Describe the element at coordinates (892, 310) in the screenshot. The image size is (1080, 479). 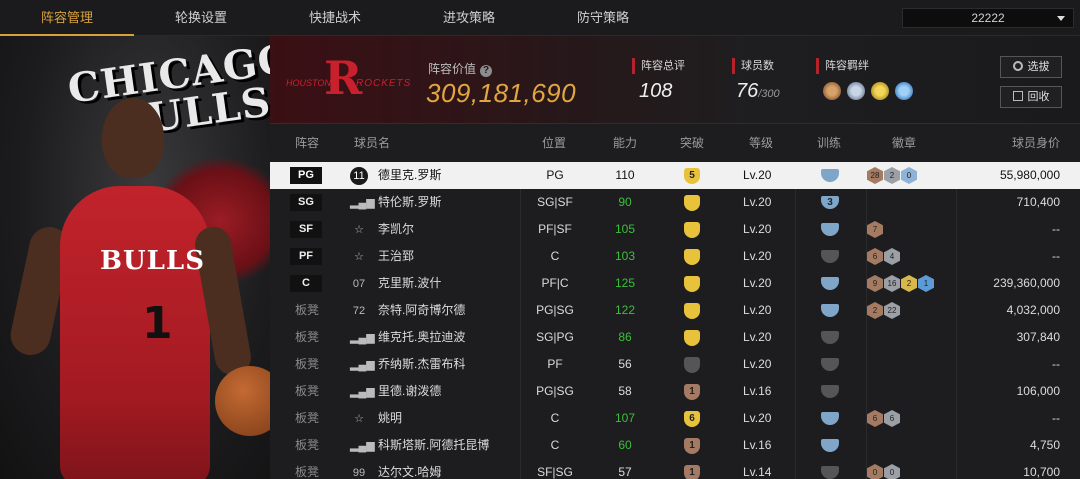
I see `badge-icon: 22` at that location.